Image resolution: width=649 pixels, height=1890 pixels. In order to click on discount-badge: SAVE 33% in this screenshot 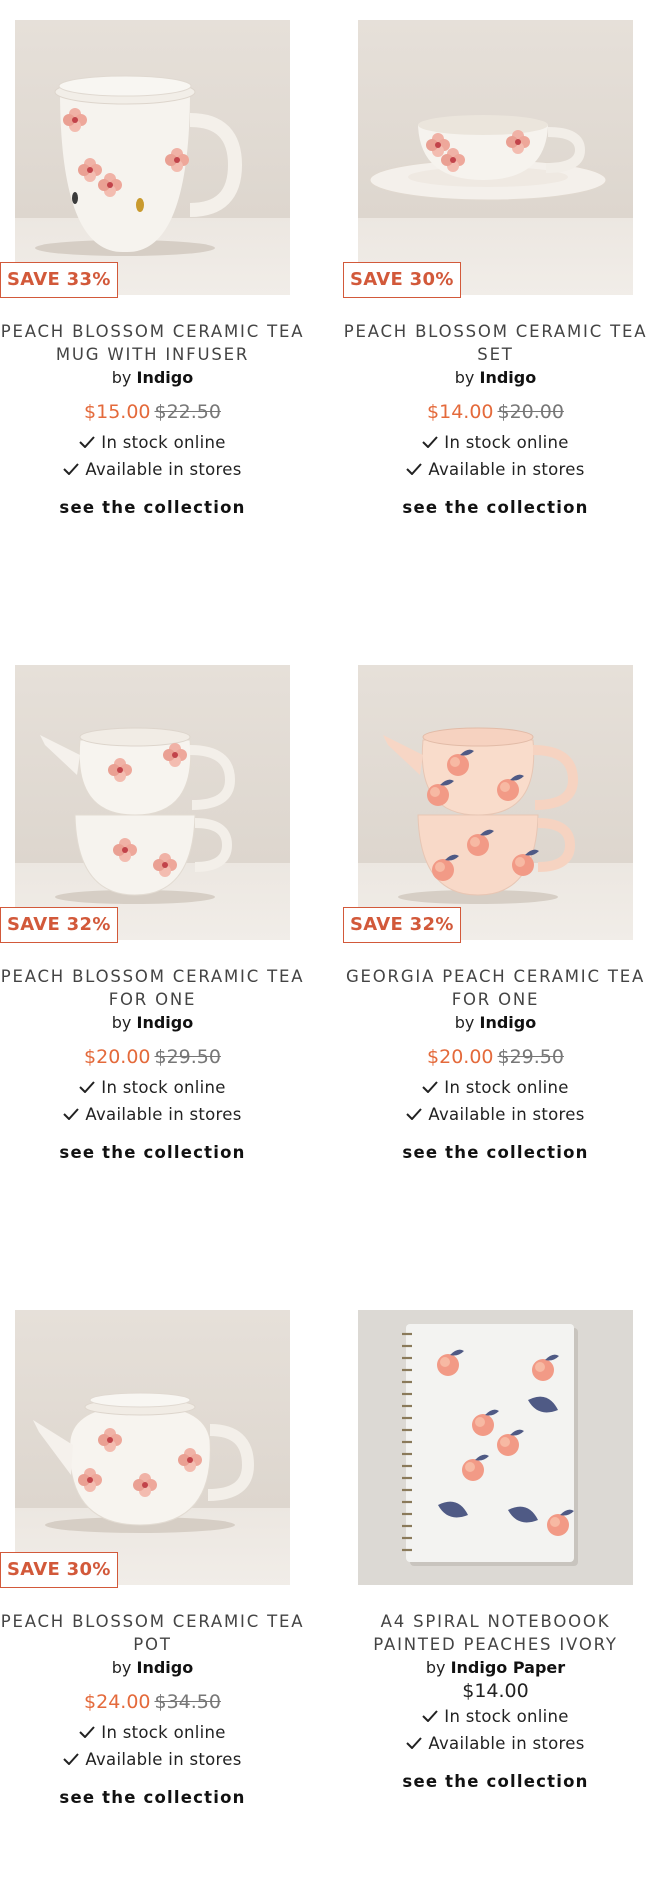, I will do `click(59, 280)`.